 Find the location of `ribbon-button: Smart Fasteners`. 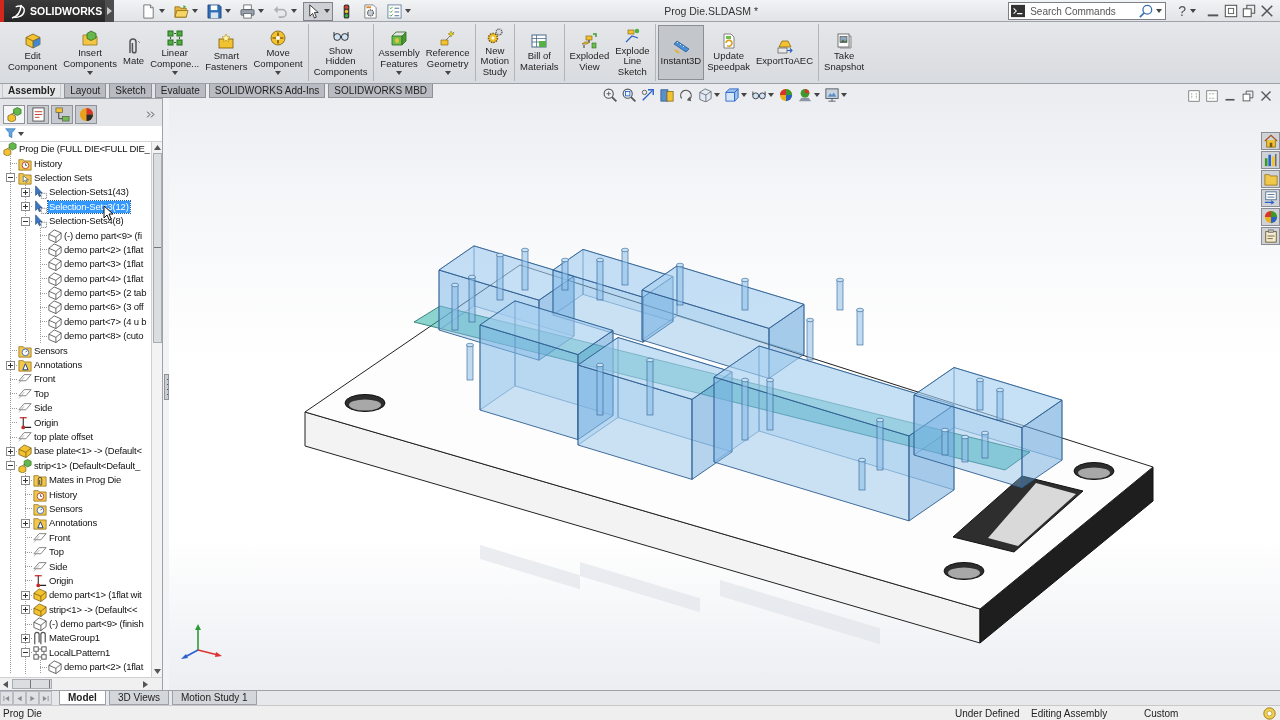

ribbon-button: Smart Fasteners is located at coordinates (226, 52).